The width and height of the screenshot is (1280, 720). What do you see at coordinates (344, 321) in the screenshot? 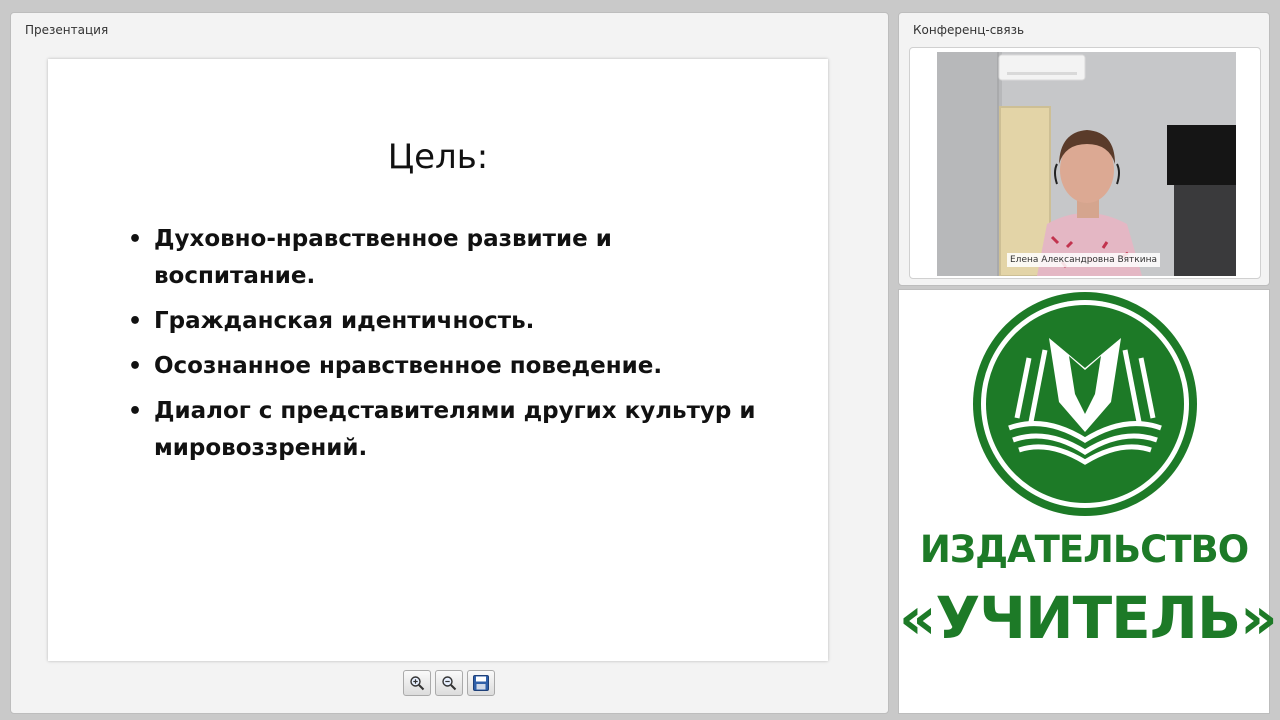
I see `slide-bullet-text: Гражданская идентичность.` at bounding box center [344, 321].